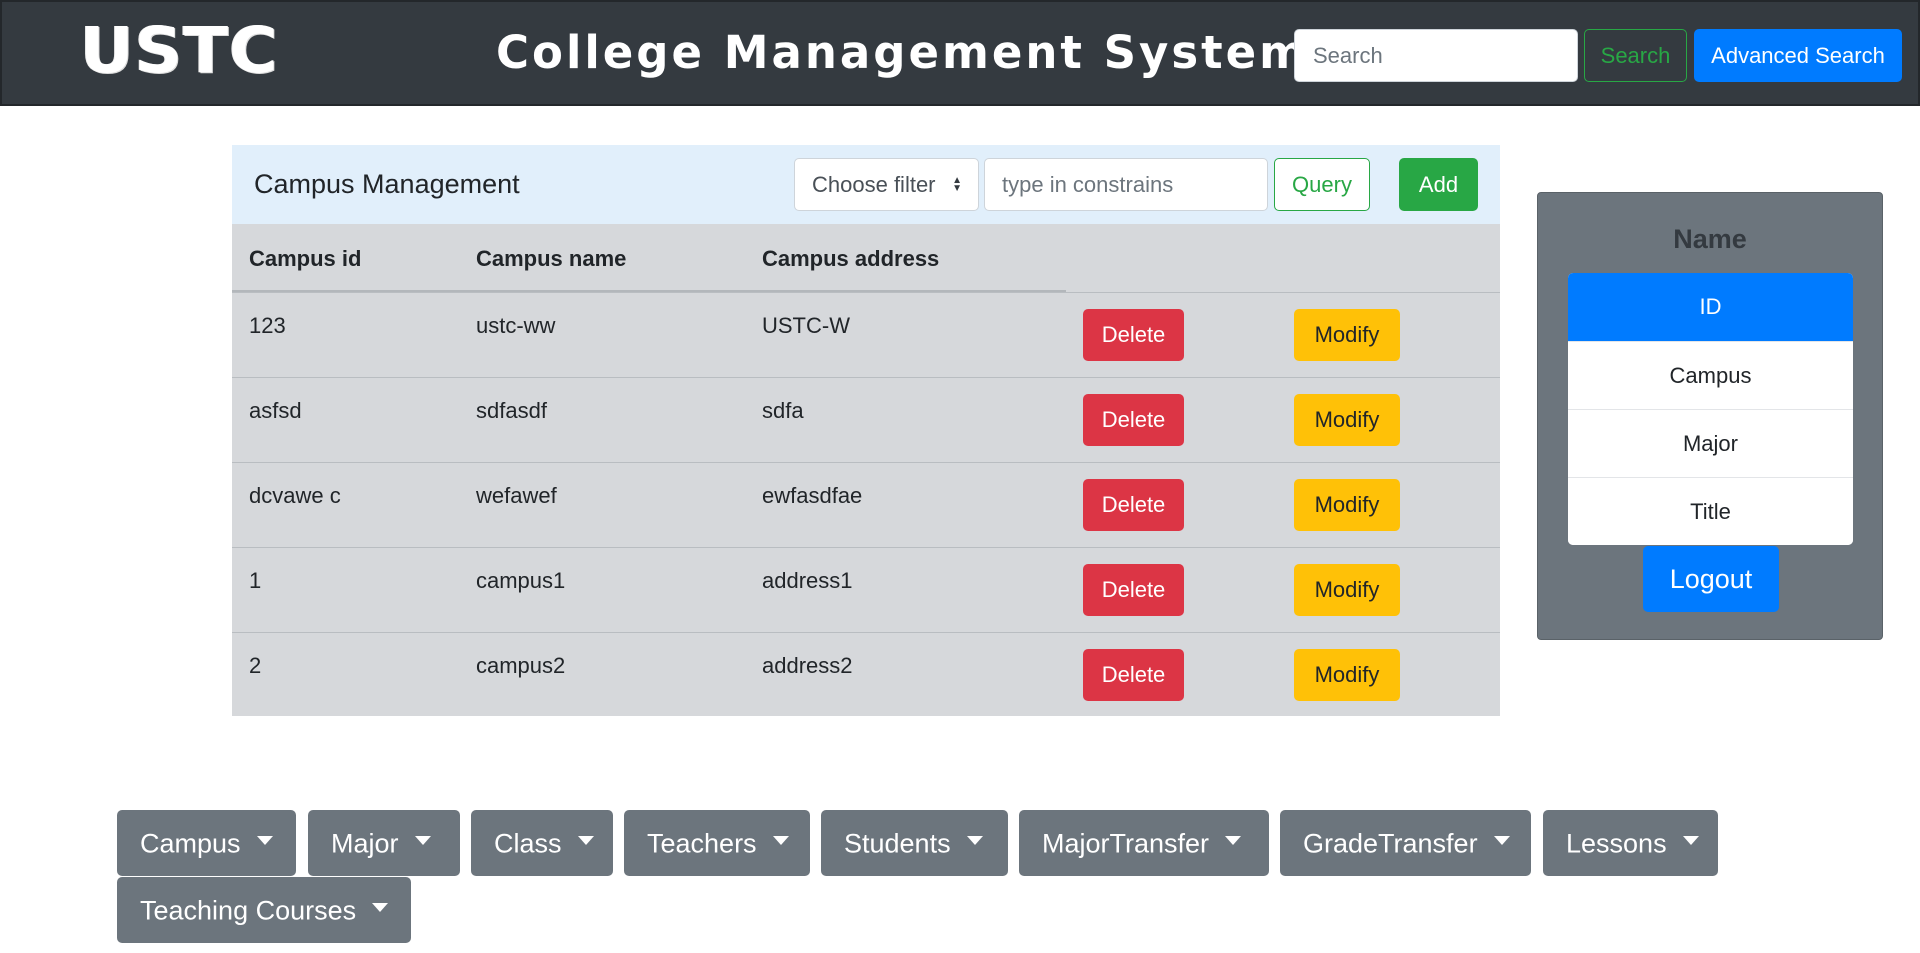 Image resolution: width=1920 pixels, height=953 pixels. What do you see at coordinates (255, 580) in the screenshot?
I see `cell-campus-id: 1` at bounding box center [255, 580].